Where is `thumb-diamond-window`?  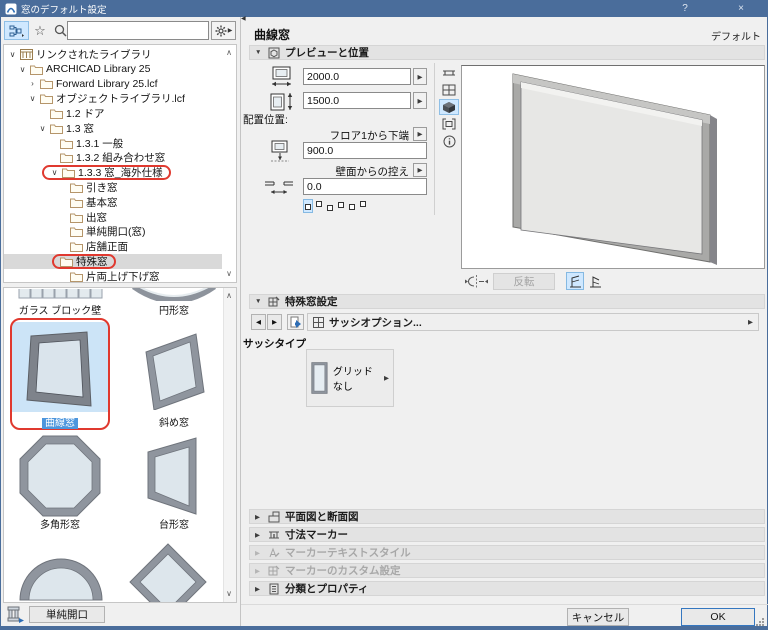 thumb-diamond-window is located at coordinates (168, 572).